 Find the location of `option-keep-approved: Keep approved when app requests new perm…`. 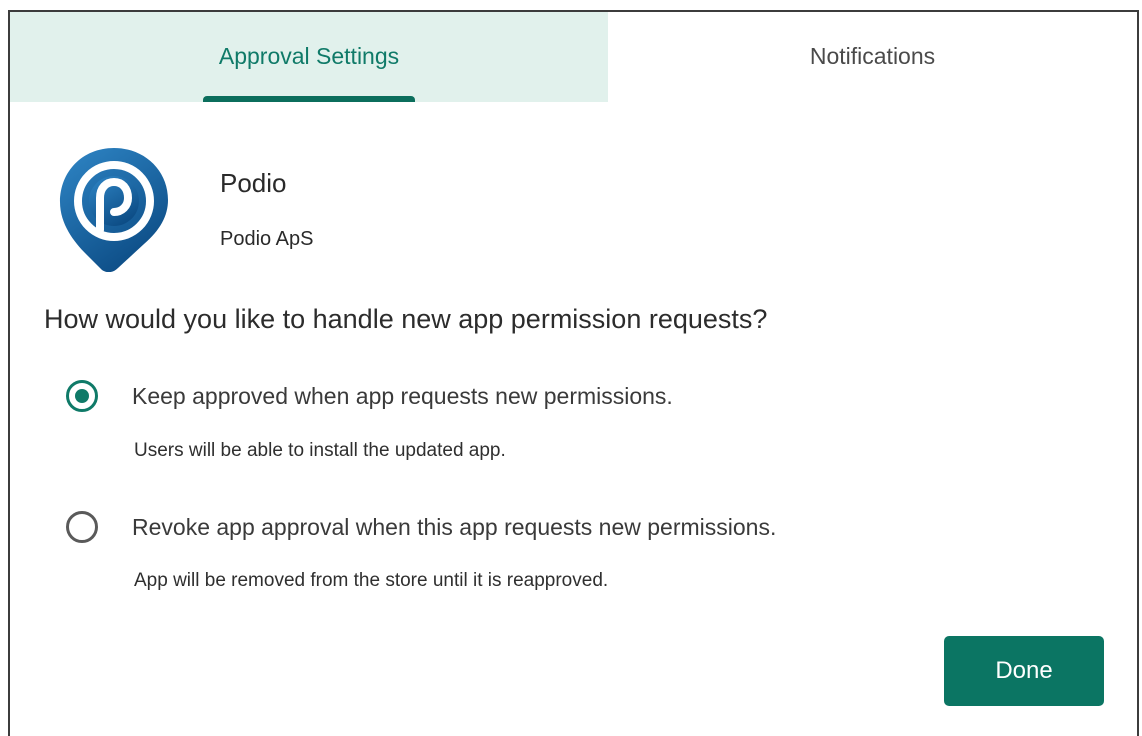

option-keep-approved: Keep approved when app requests new perm… is located at coordinates (369, 396).